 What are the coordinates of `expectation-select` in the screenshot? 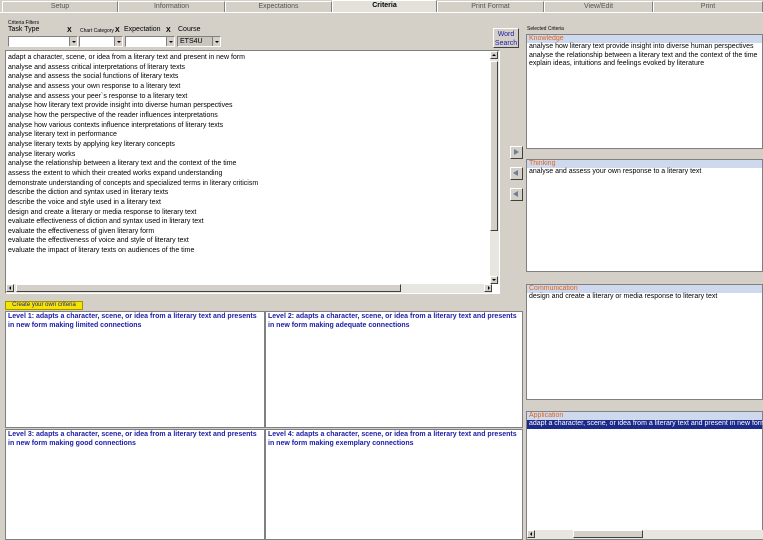 It's located at (150, 41).